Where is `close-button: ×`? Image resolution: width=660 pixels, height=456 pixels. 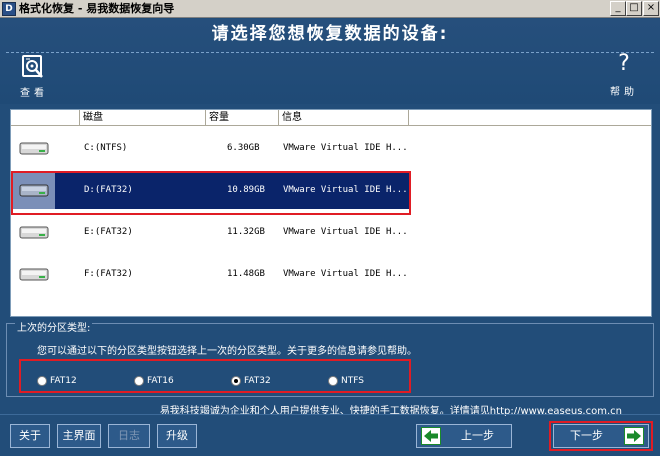 close-button: × is located at coordinates (651, 8).